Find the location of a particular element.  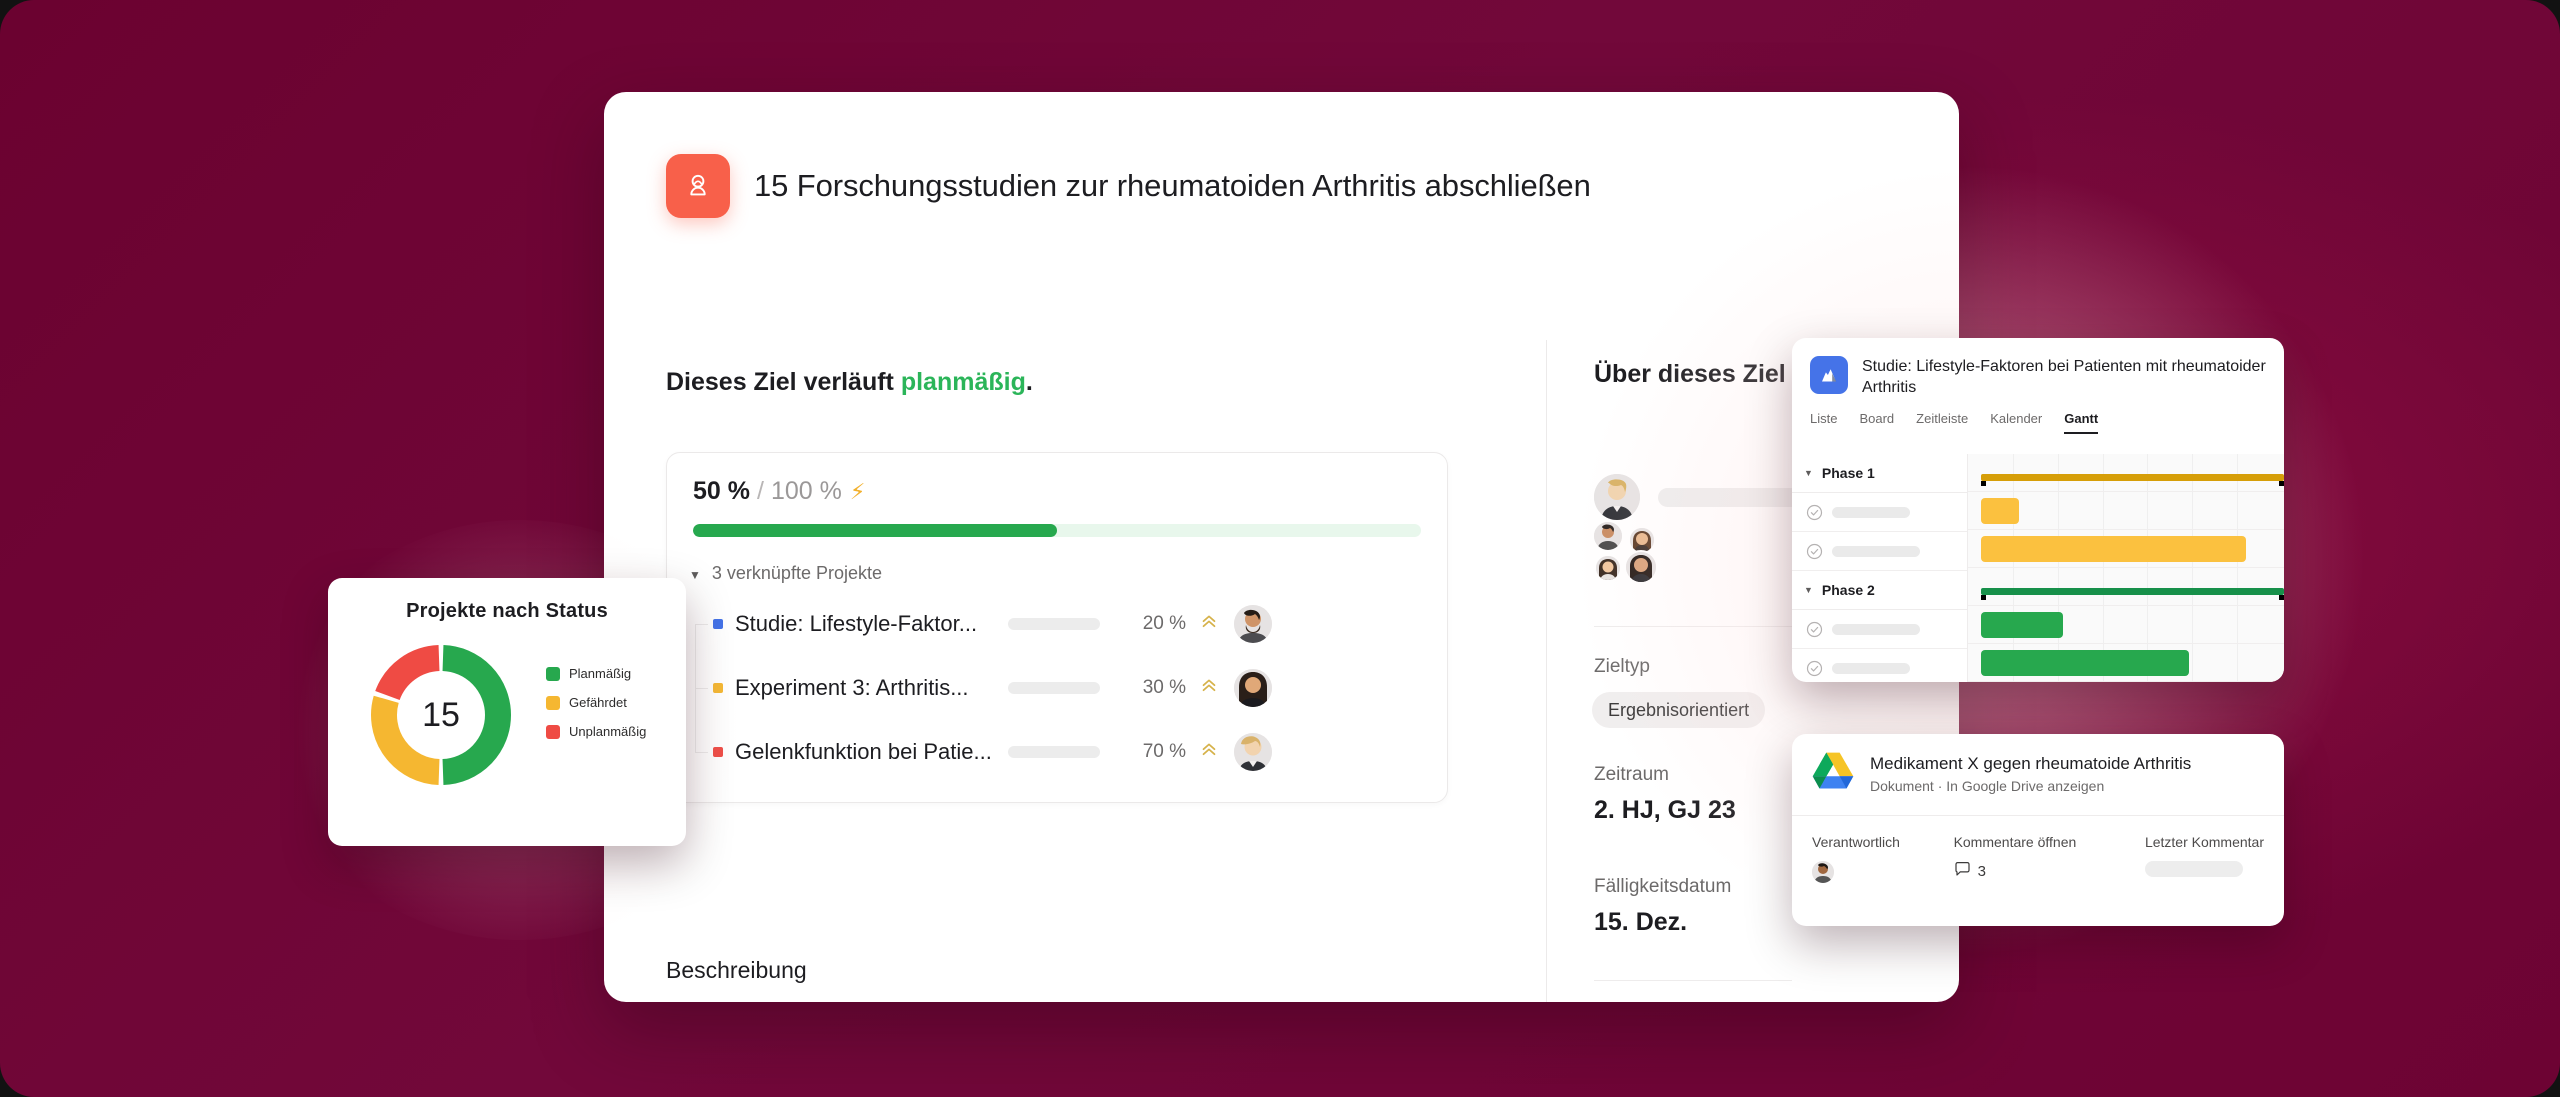

tab-zeitleiste: Zeitleiste is located at coordinates (1942, 422).